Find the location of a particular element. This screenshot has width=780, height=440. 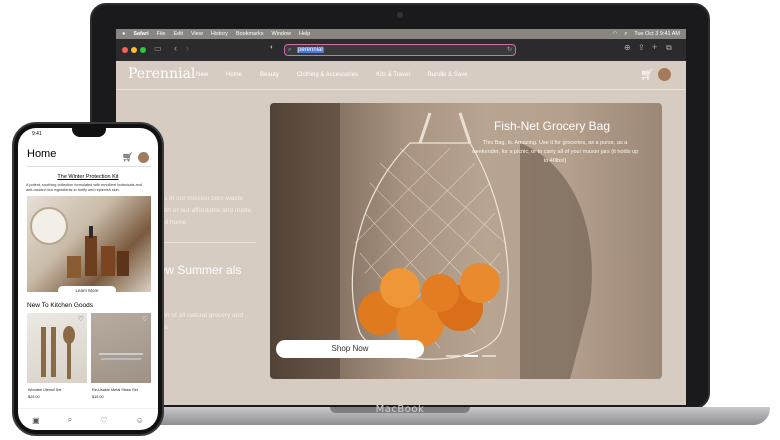

menu-file: File is located at coordinates (161, 34).